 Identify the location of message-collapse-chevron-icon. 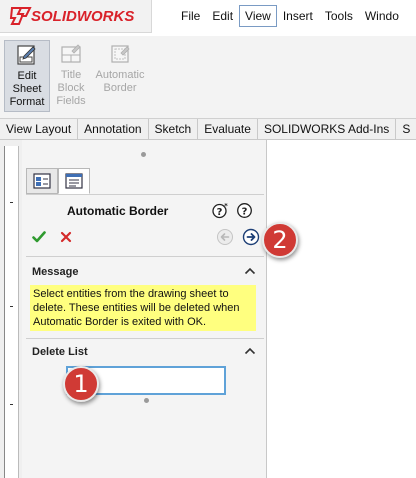
(250, 271).